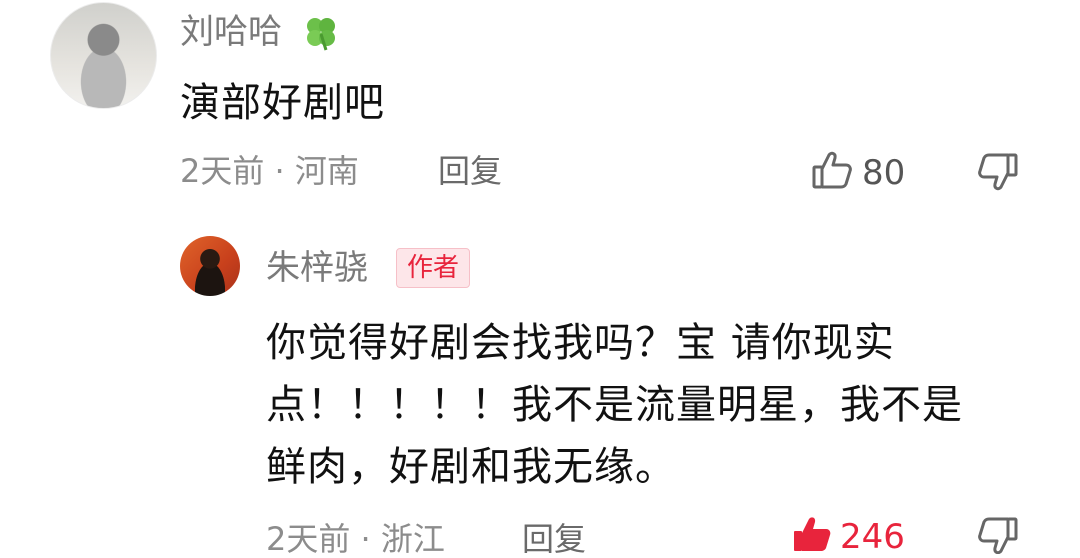 This screenshot has height=558, width=1080. I want to click on comment1-location: 河南, so click(326, 171).